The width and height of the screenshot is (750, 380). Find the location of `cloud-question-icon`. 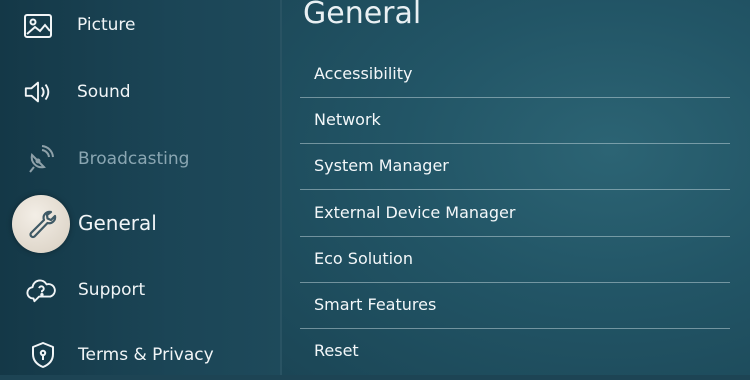

cloud-question-icon is located at coordinates (41, 290).